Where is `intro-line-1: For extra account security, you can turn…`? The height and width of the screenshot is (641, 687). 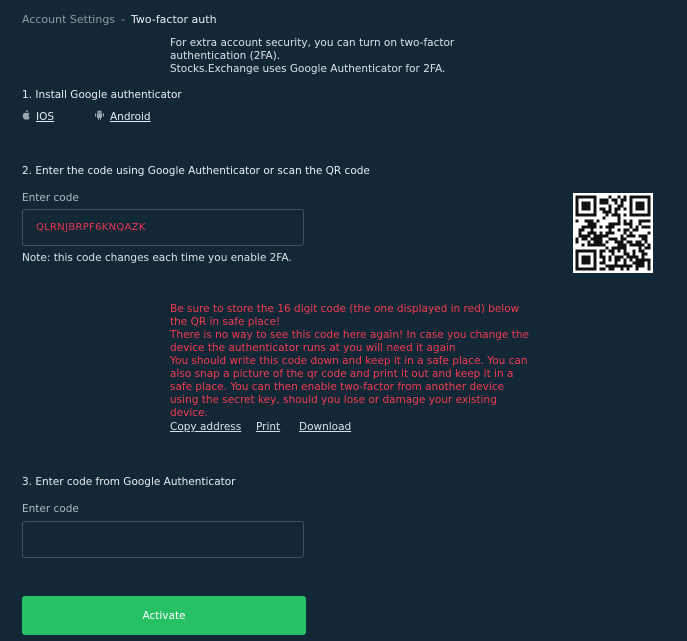
intro-line-1: For extra account security, you can turn… is located at coordinates (312, 49).